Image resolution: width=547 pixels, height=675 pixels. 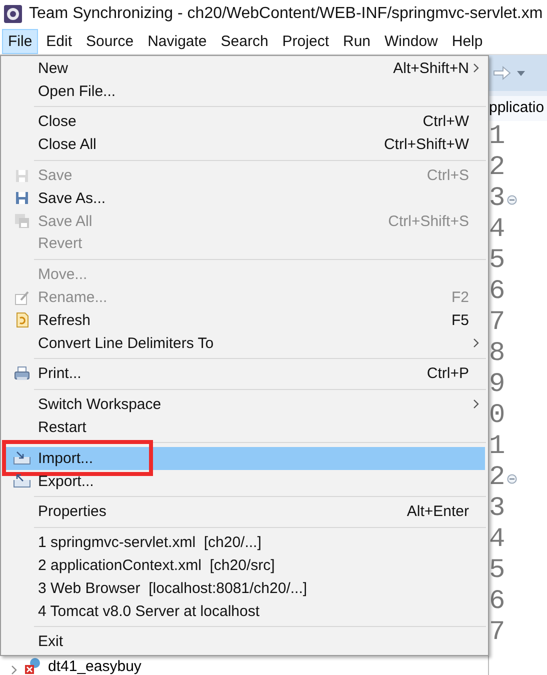 What do you see at coordinates (244, 588) in the screenshot?
I see `menu-item: 3 Web Browser [localhost:8081/ch20/...]` at bounding box center [244, 588].